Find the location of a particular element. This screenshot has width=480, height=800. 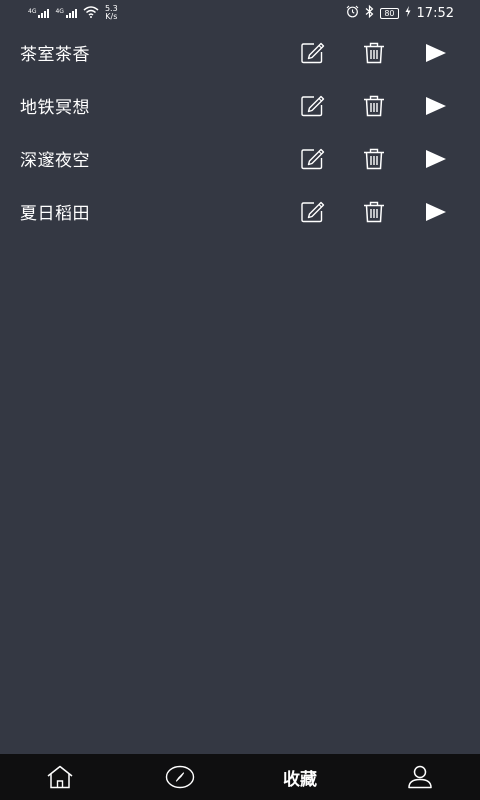

status-left: 4G 4G 5.3 K/s is located at coordinates (73, 13).